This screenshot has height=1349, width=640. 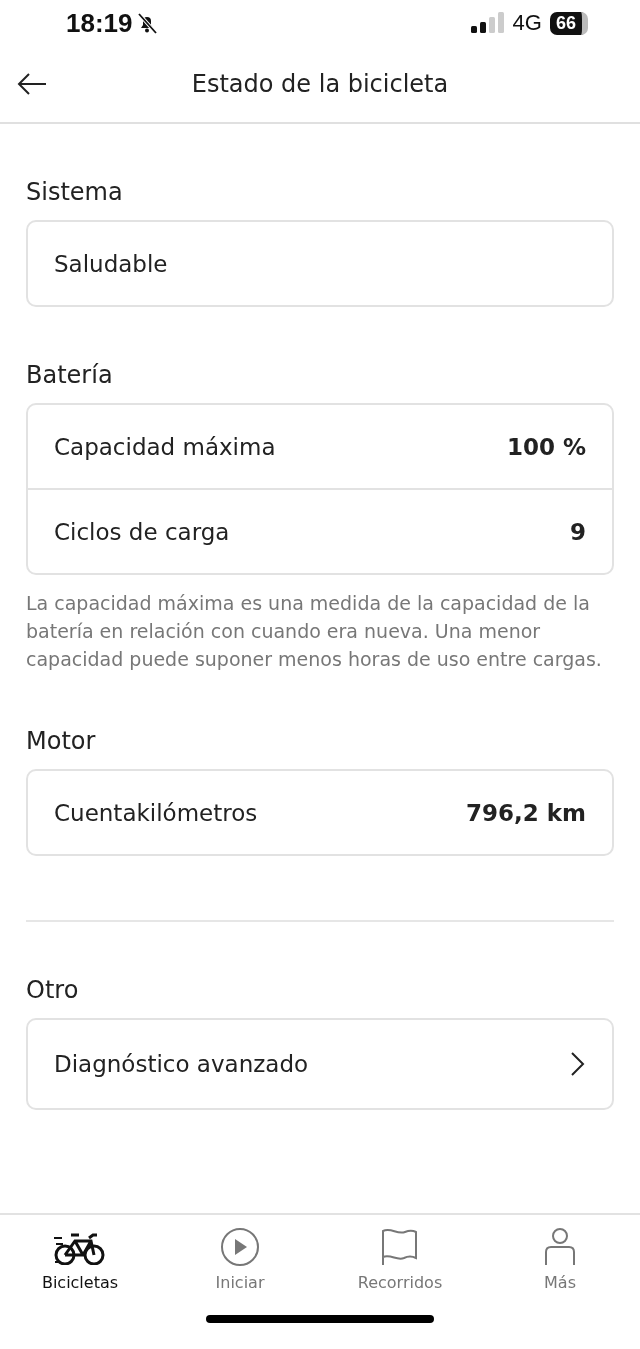 I want to click on tab-item: Recorridos, so click(x=400, y=1263).